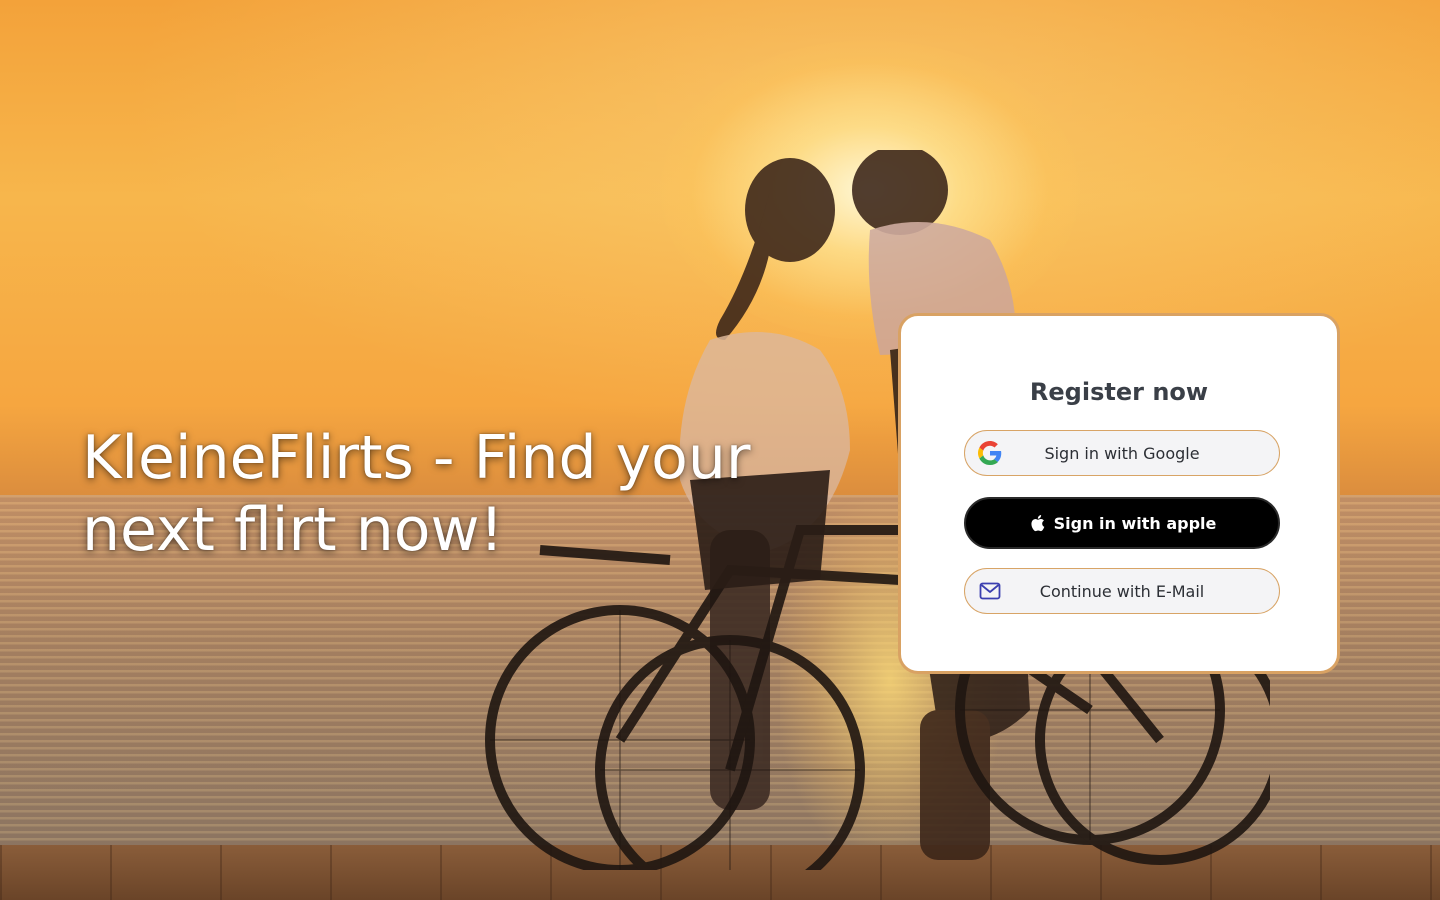 Image resolution: width=1440 pixels, height=900 pixels. What do you see at coordinates (293, 530) in the screenshot?
I see `hero-headline-line2: next flirt now!` at bounding box center [293, 530].